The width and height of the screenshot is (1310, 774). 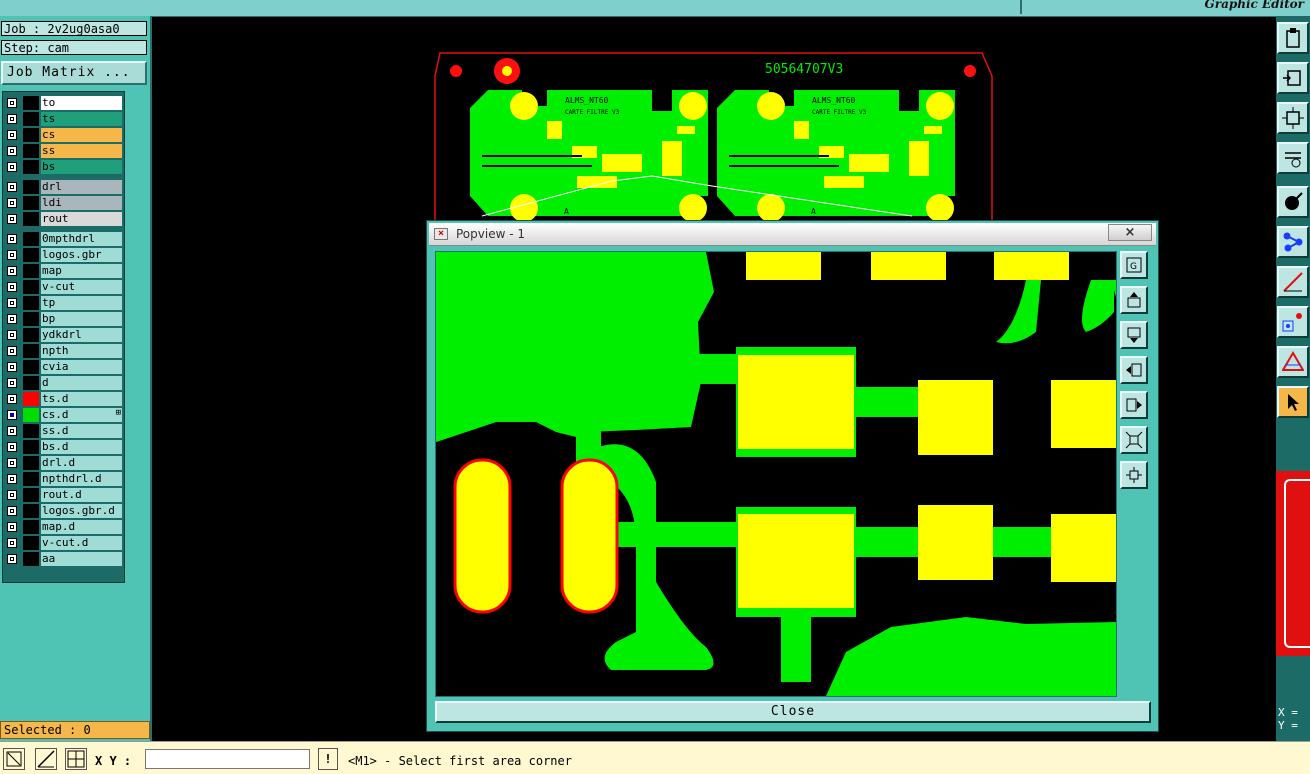 I want to click on layer-name: tp, so click(x=81, y=303).